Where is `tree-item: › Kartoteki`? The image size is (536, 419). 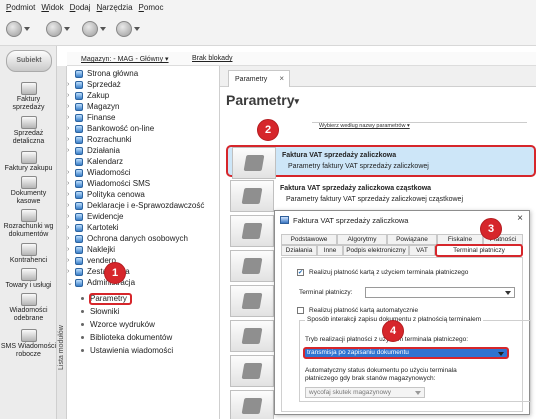 tree-item: › Kartoteki is located at coordinates (93, 227).